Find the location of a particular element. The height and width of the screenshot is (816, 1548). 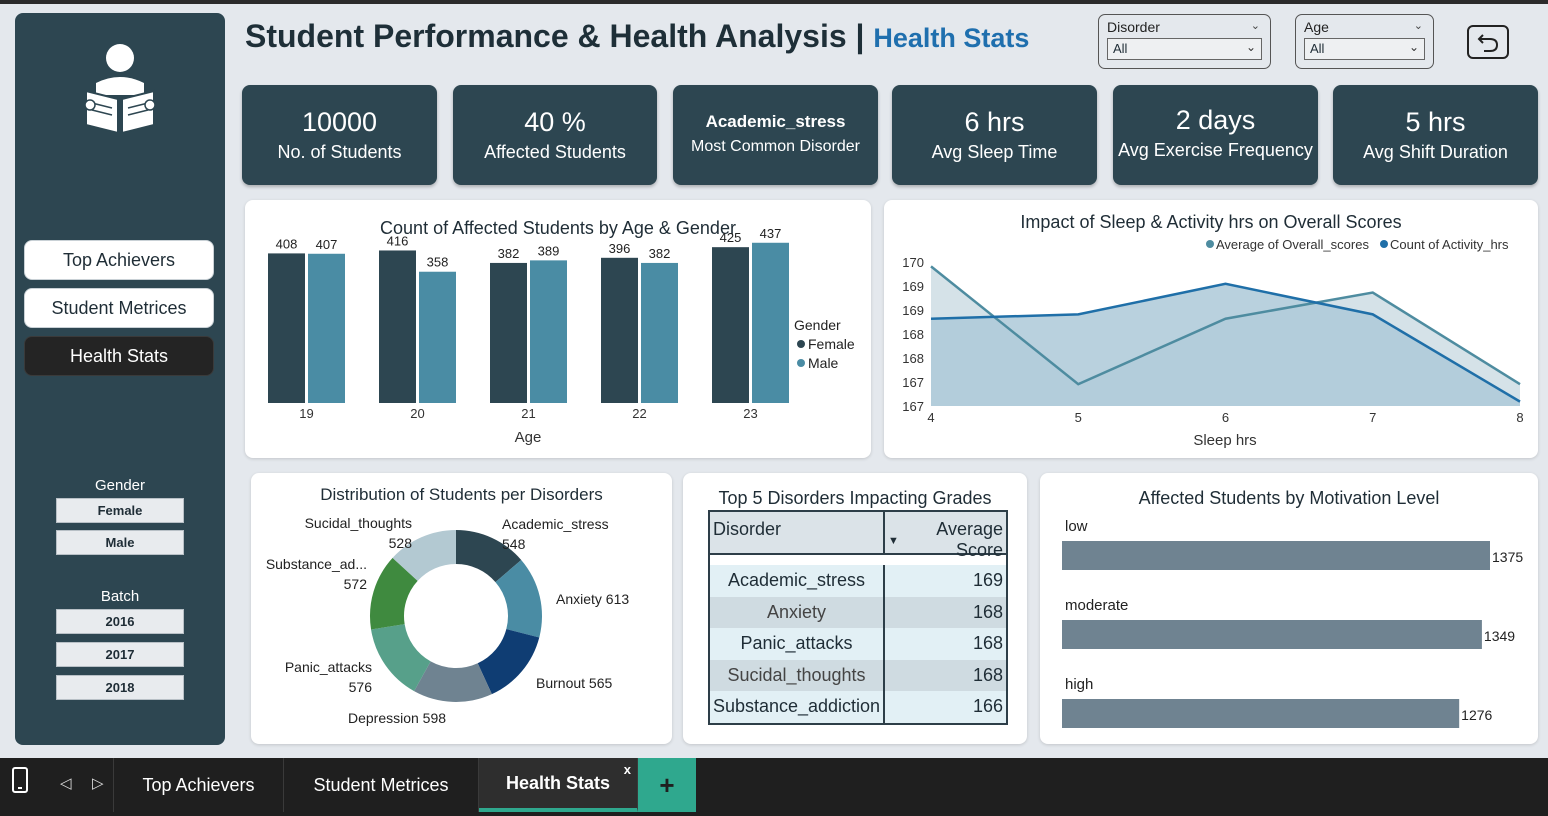

table-row: Anxiety 168 is located at coordinates (858, 612).